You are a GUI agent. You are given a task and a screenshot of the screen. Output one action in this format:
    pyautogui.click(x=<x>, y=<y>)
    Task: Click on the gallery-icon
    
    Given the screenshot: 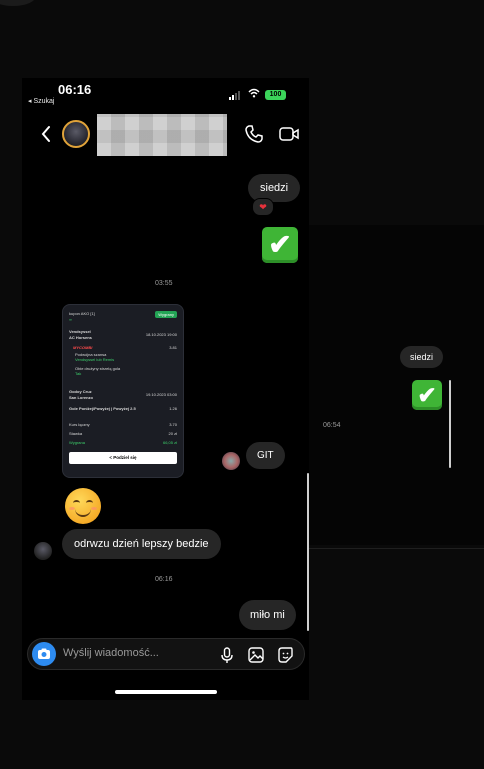 What is the action you would take?
    pyautogui.click(x=256, y=655)
    